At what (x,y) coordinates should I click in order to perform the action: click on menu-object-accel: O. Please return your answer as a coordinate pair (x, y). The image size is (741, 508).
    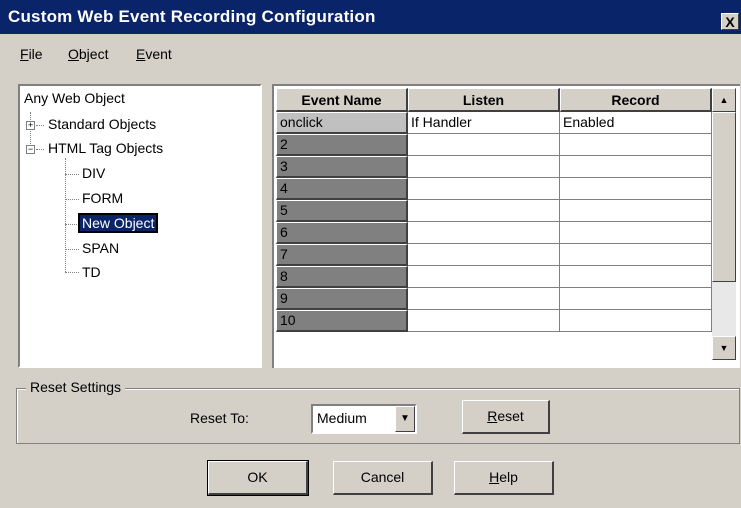
    Looking at the image, I should click on (73, 54).